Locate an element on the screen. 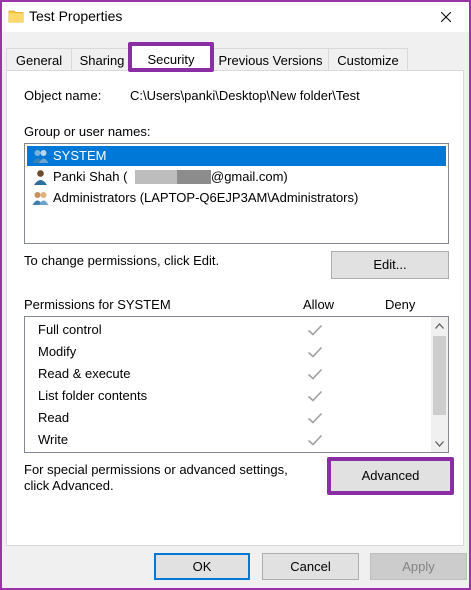  permission-name: Read is located at coordinates (54, 417).